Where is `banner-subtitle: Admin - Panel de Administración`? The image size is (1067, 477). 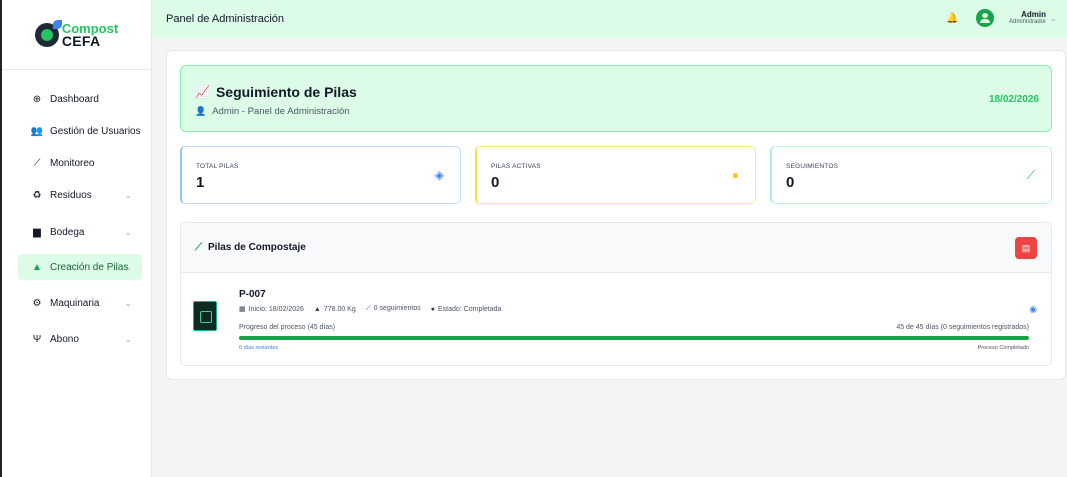 banner-subtitle: Admin - Panel de Administración is located at coordinates (281, 111).